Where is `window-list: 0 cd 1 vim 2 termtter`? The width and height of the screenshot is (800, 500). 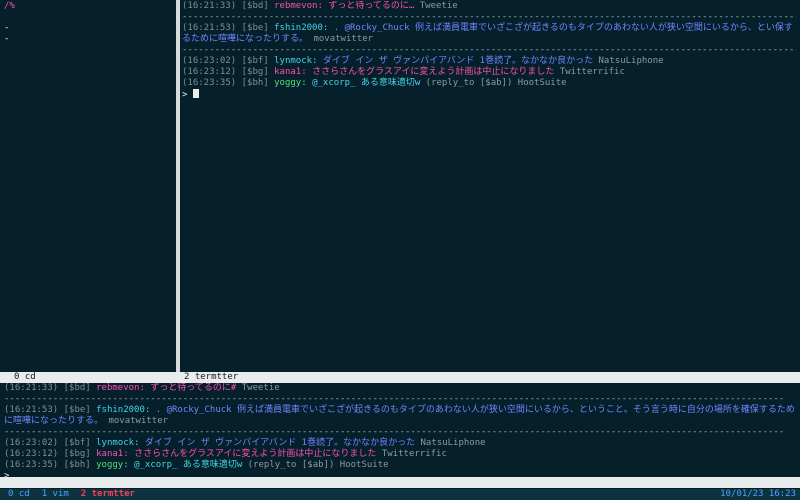
window-list: 0 cd 1 vim 2 termtter is located at coordinates (77, 494).